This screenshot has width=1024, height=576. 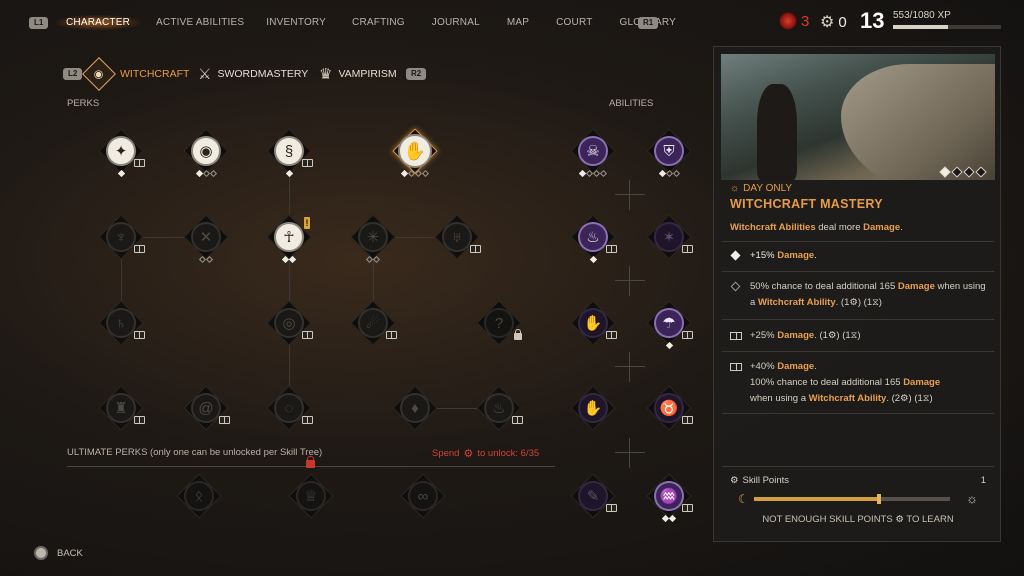 What do you see at coordinates (806, 204) in the screenshot?
I see `perk-title: WITCHCRAFT MASTERY` at bounding box center [806, 204].